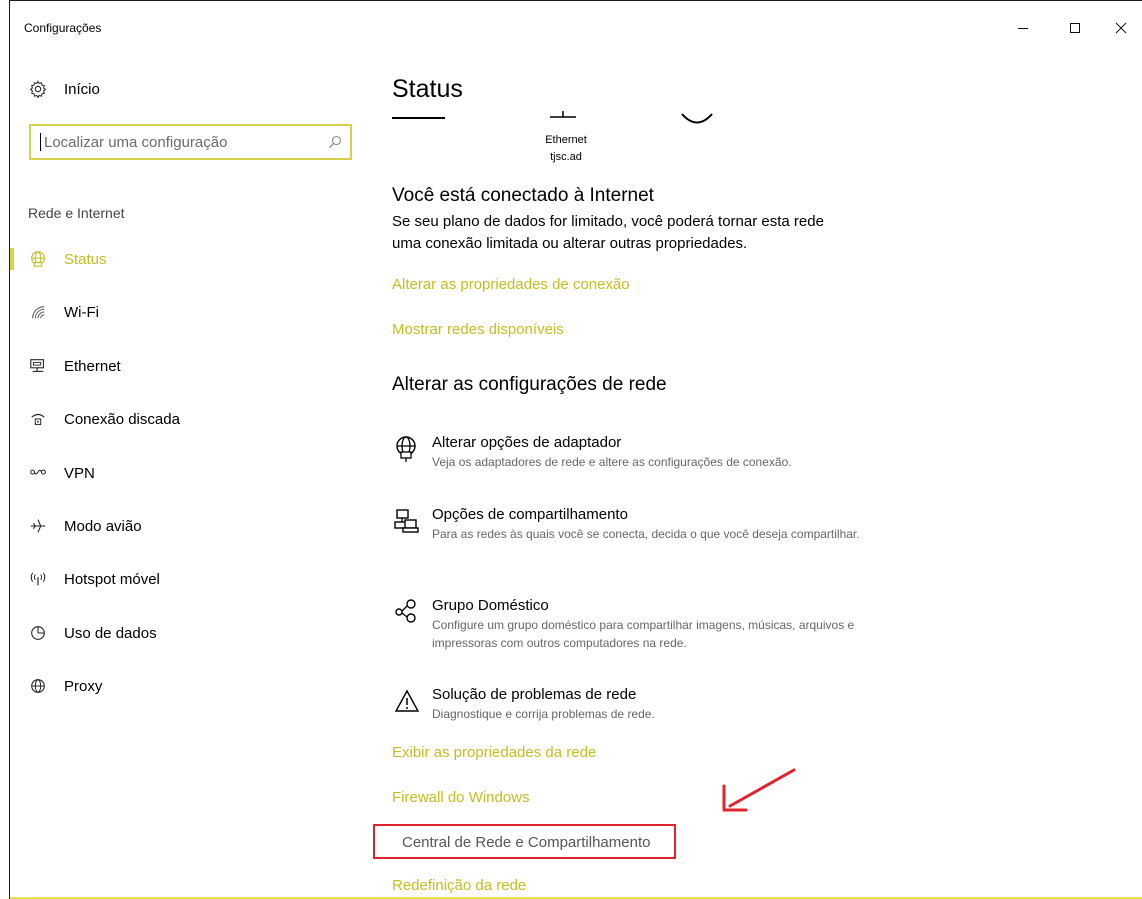 The height and width of the screenshot is (899, 1142). What do you see at coordinates (490, 605) in the screenshot?
I see `setting-title: Grupo Doméstico` at bounding box center [490, 605].